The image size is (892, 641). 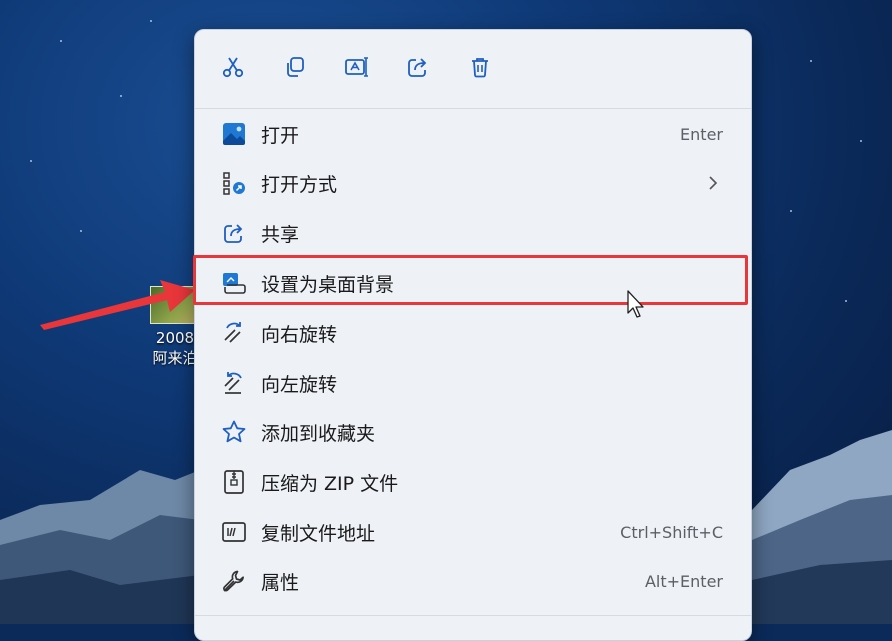 I want to click on menu-item-add-to-favorites: 添加到收藏夹, so click(x=473, y=432).